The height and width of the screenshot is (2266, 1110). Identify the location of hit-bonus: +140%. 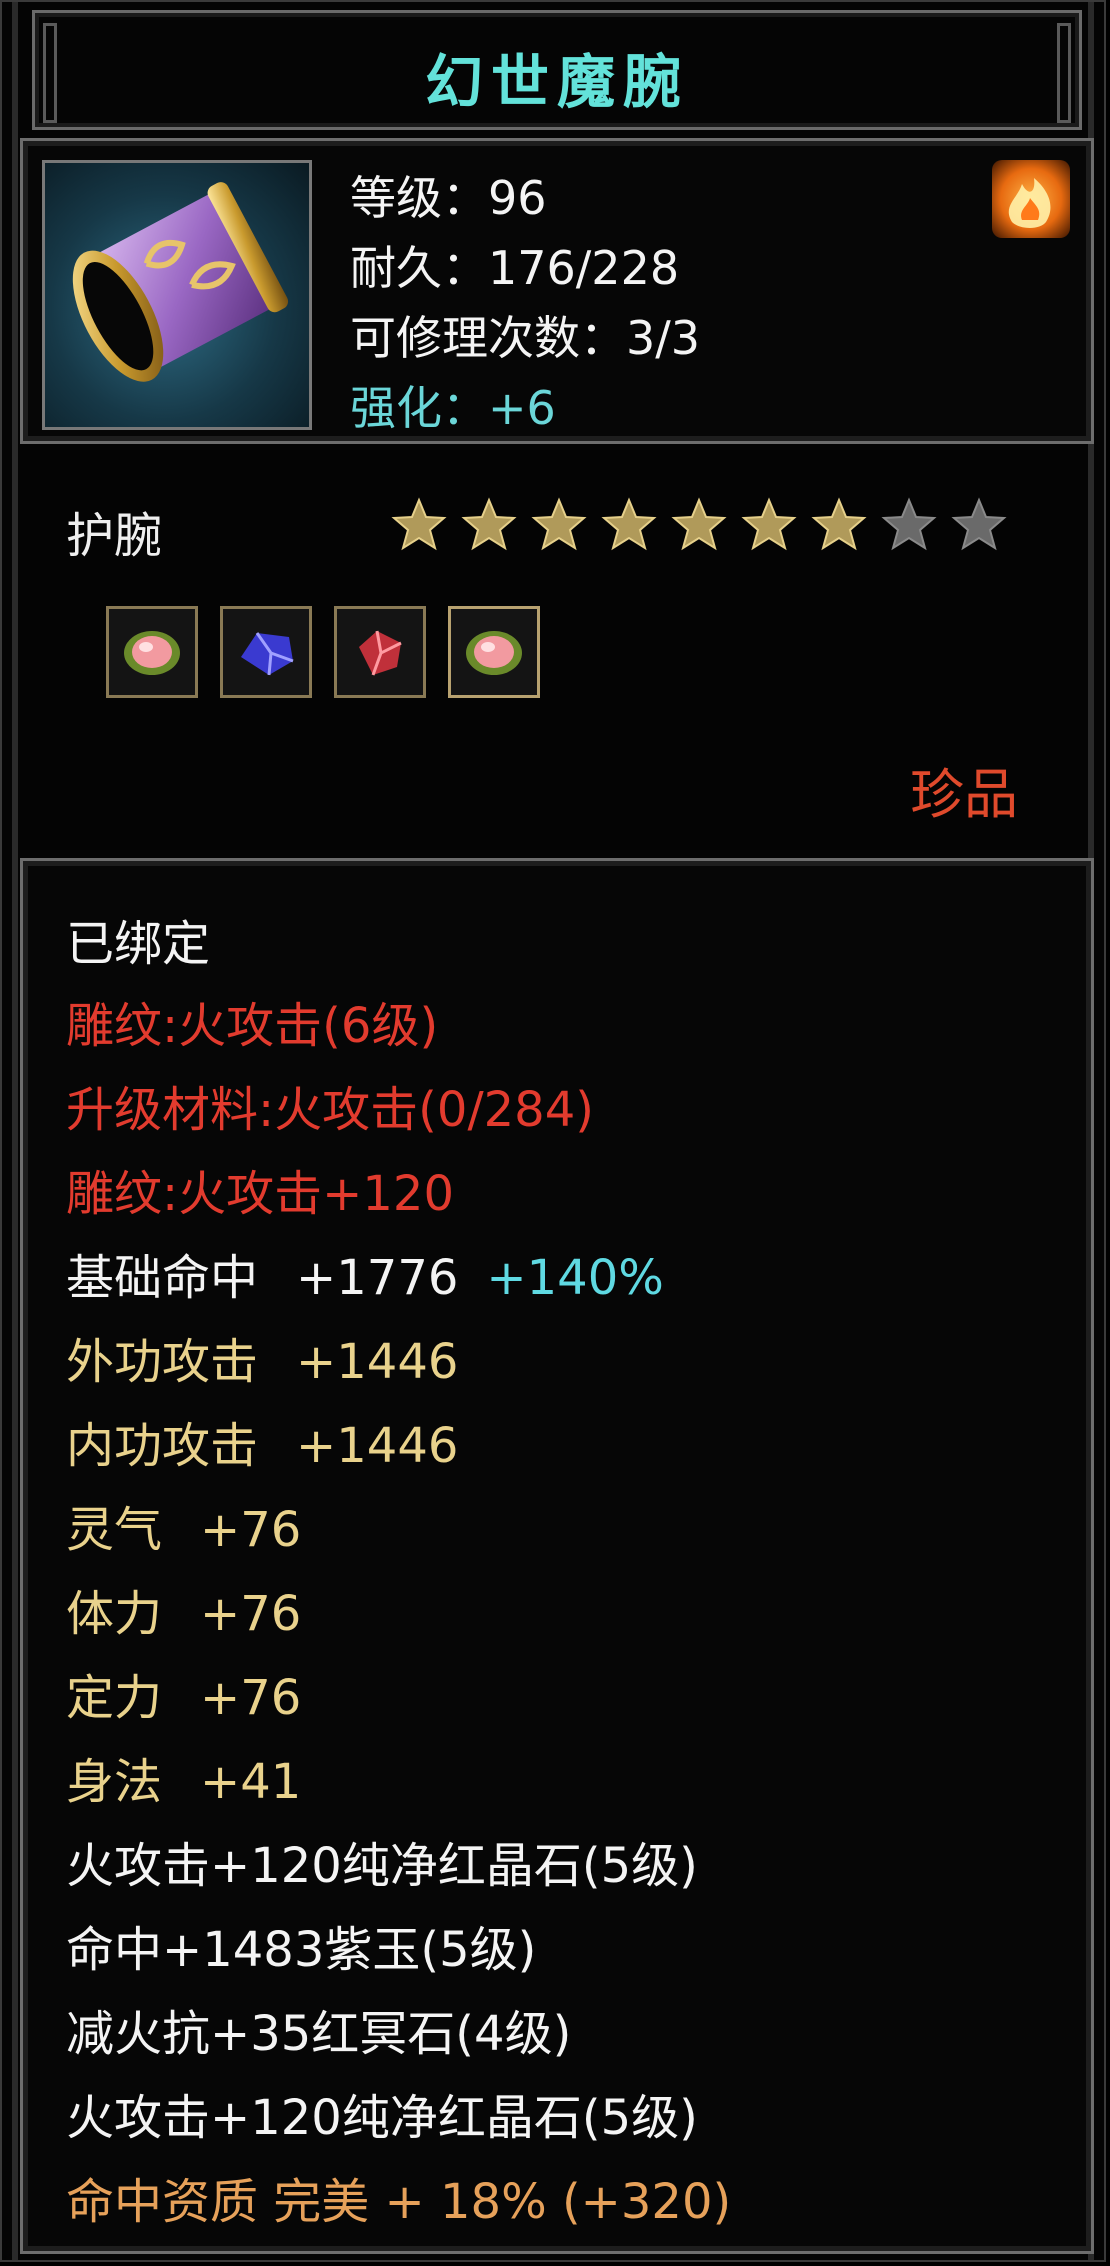
(575, 1278).